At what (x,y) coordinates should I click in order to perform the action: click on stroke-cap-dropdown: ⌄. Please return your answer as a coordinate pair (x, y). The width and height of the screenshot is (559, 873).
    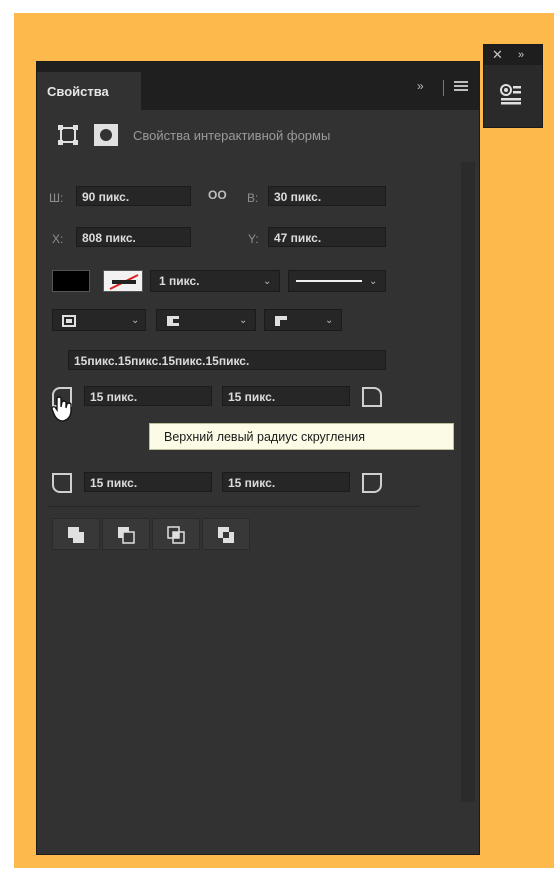
    Looking at the image, I should click on (206, 320).